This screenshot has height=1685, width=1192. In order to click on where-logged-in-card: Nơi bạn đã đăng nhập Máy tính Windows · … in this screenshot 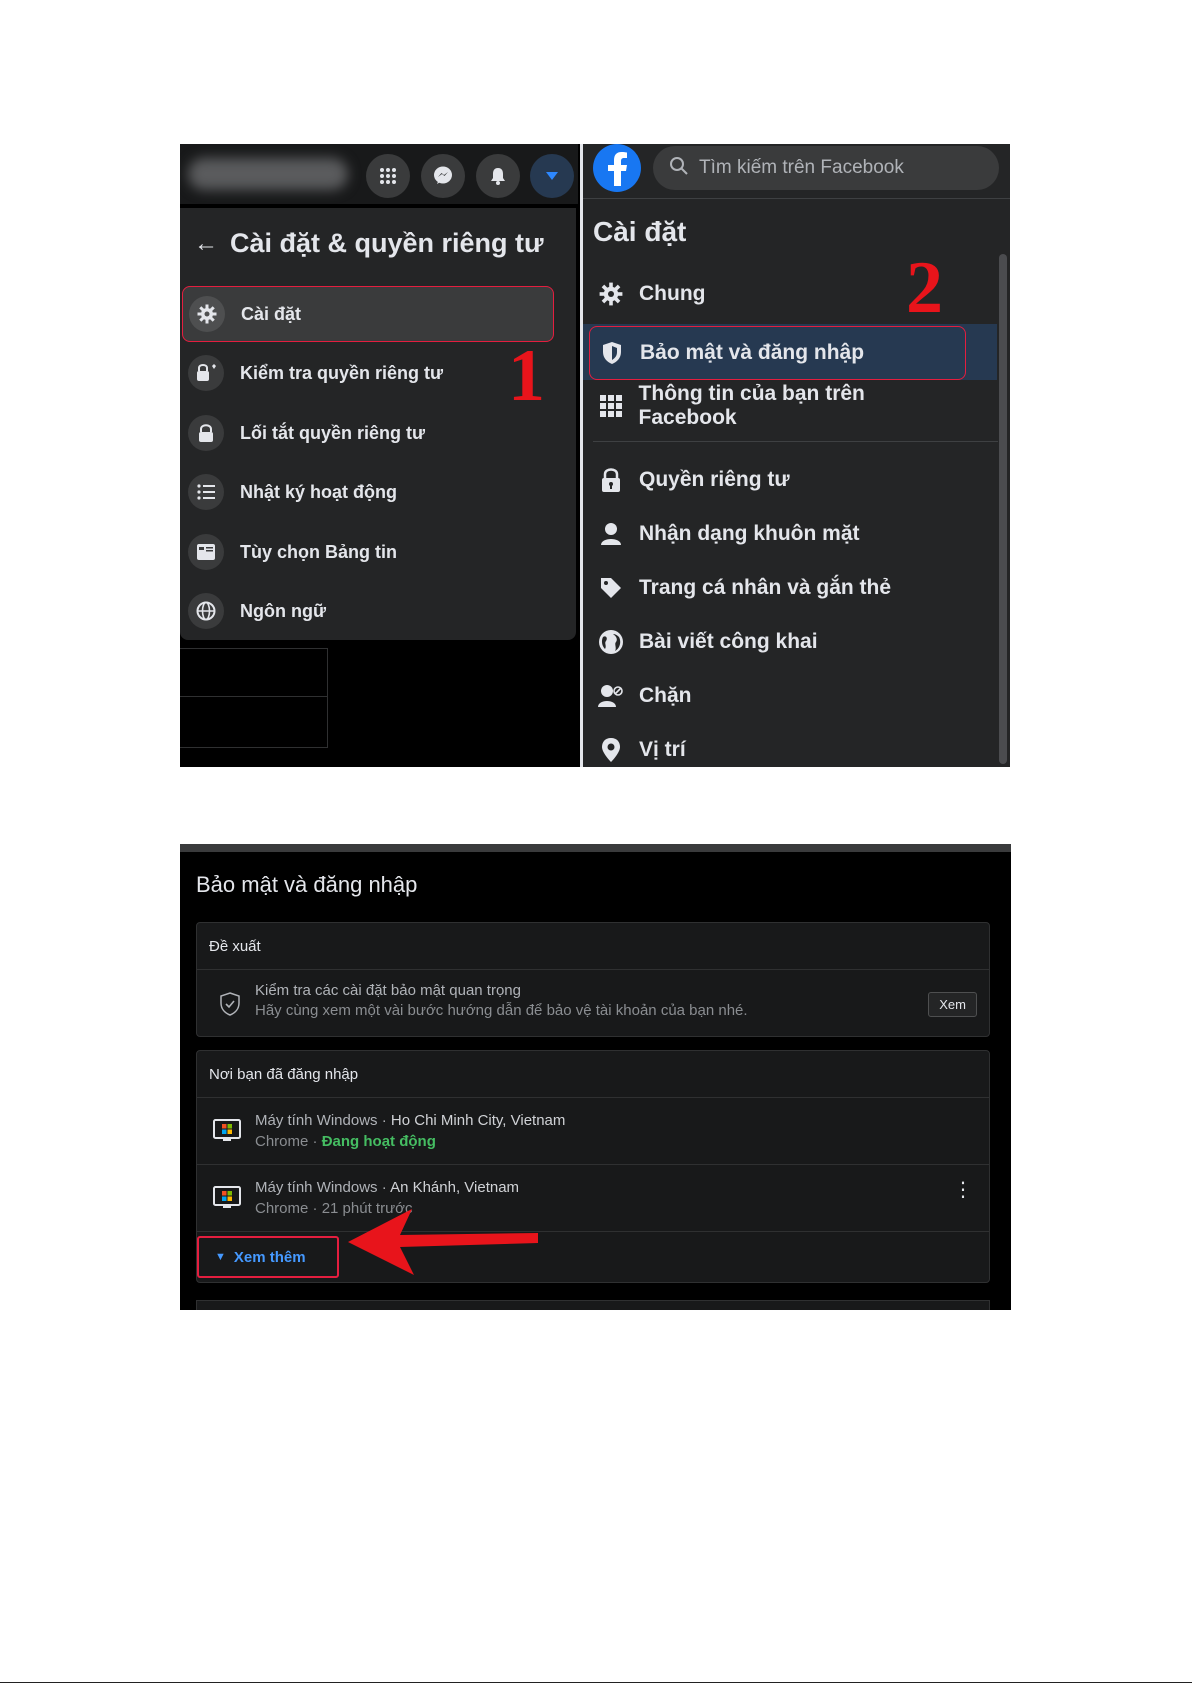, I will do `click(593, 1166)`.